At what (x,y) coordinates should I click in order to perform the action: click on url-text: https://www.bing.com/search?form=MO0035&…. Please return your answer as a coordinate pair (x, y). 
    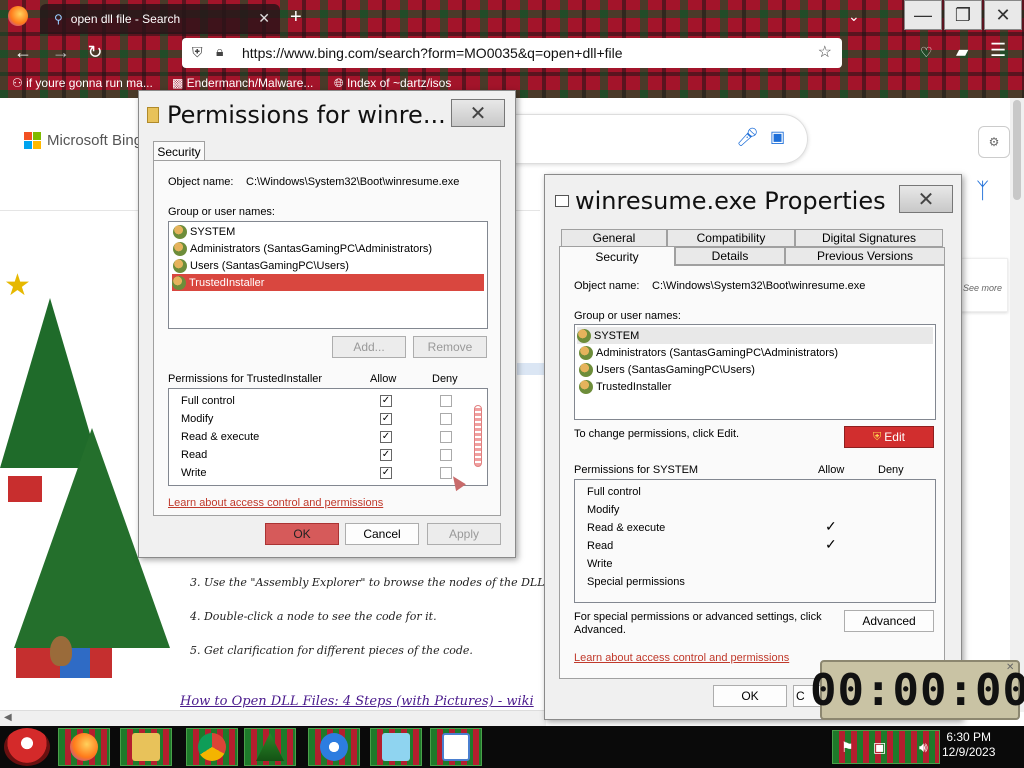
    Looking at the image, I should click on (432, 53).